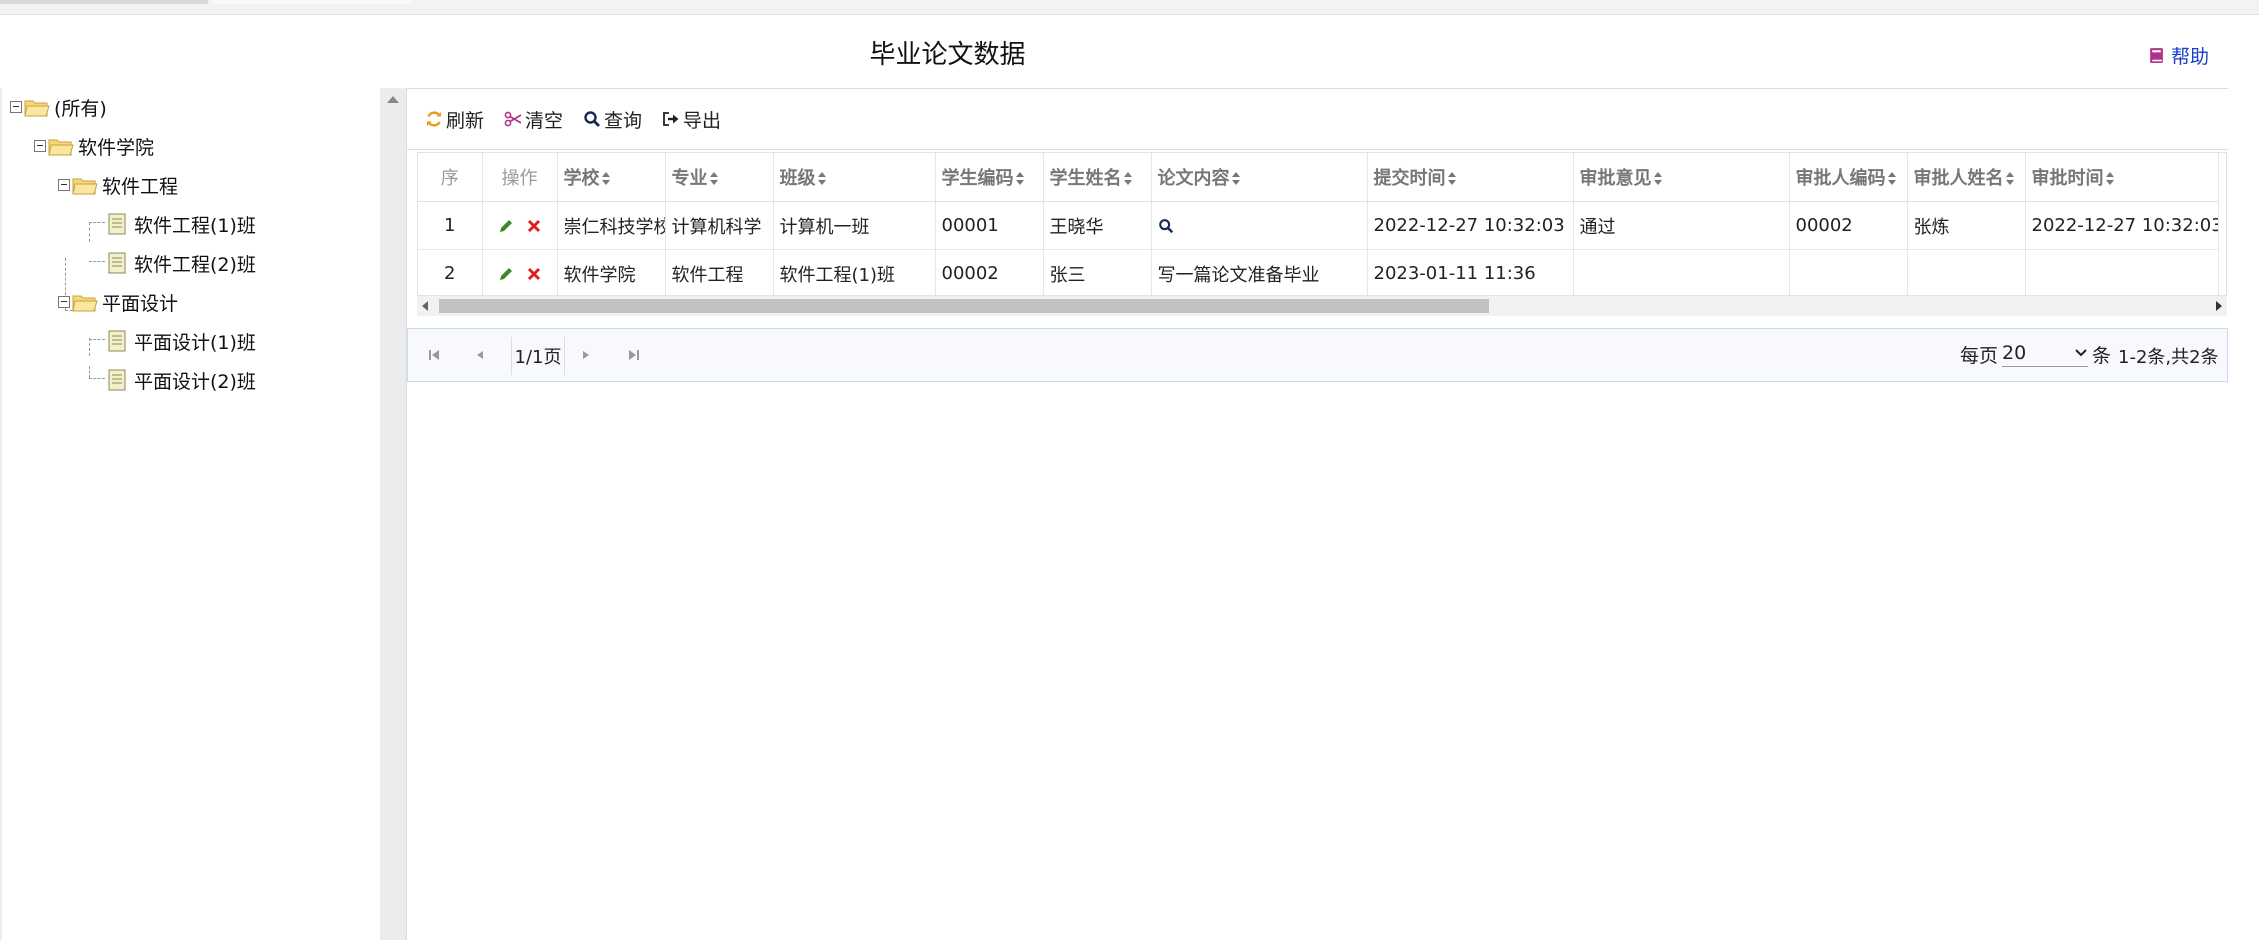 The width and height of the screenshot is (2259, 940). Describe the element at coordinates (520, 177) in the screenshot. I see `column-header: 操作` at that location.